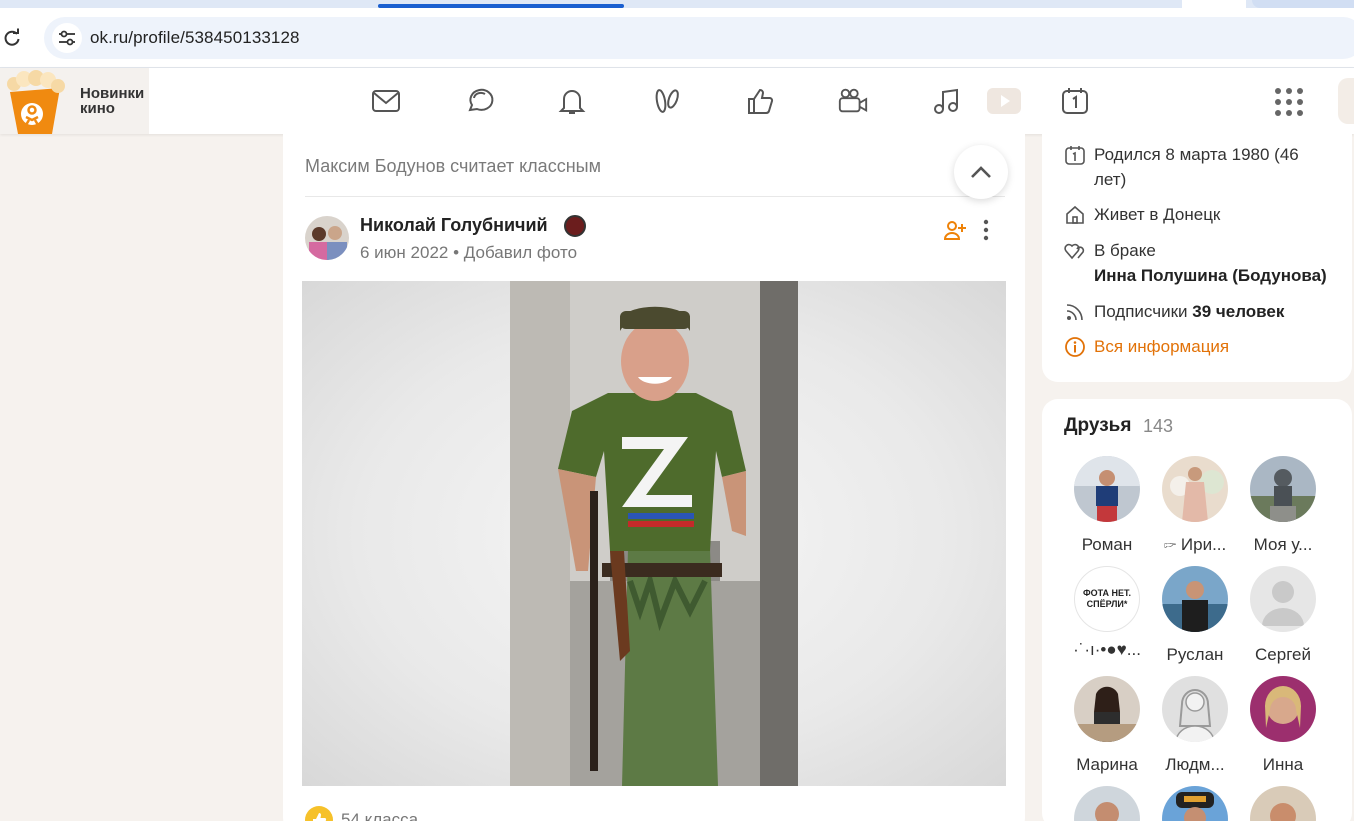 Image resolution: width=1354 pixels, height=821 pixels. What do you see at coordinates (1210, 275) in the screenshot?
I see `spouse-name: Инна Полушина (Бодунова)` at bounding box center [1210, 275].